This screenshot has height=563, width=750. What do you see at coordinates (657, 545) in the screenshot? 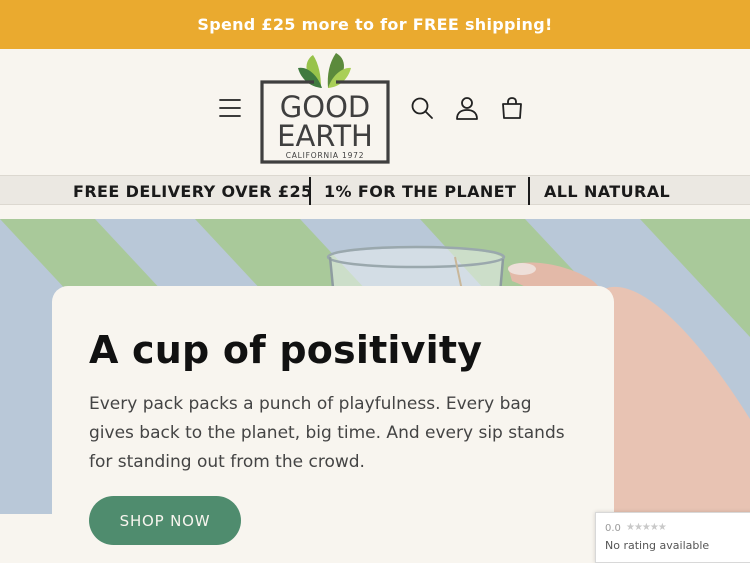
I see `rating-note: No rating available` at bounding box center [657, 545].